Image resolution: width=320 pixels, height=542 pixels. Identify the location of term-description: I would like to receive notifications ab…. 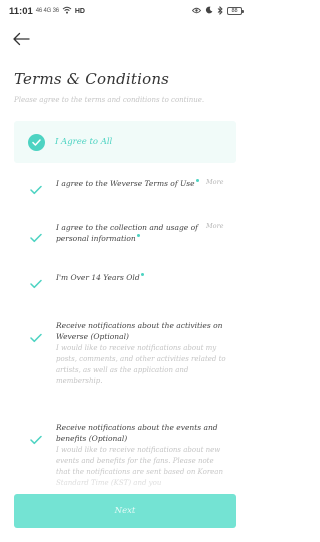
(141, 364).